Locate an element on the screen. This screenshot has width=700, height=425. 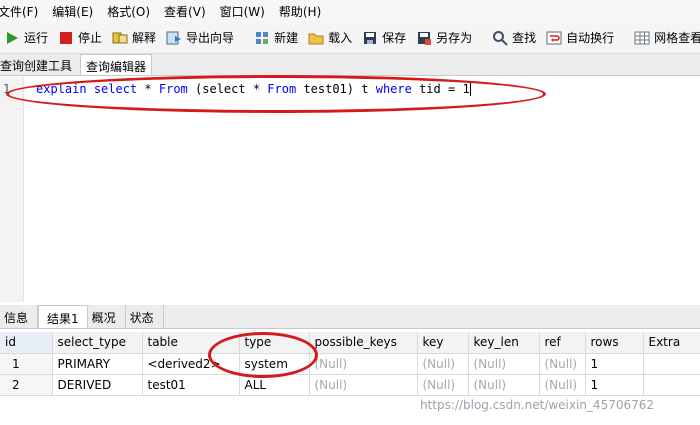
export-icon is located at coordinates (174, 37).